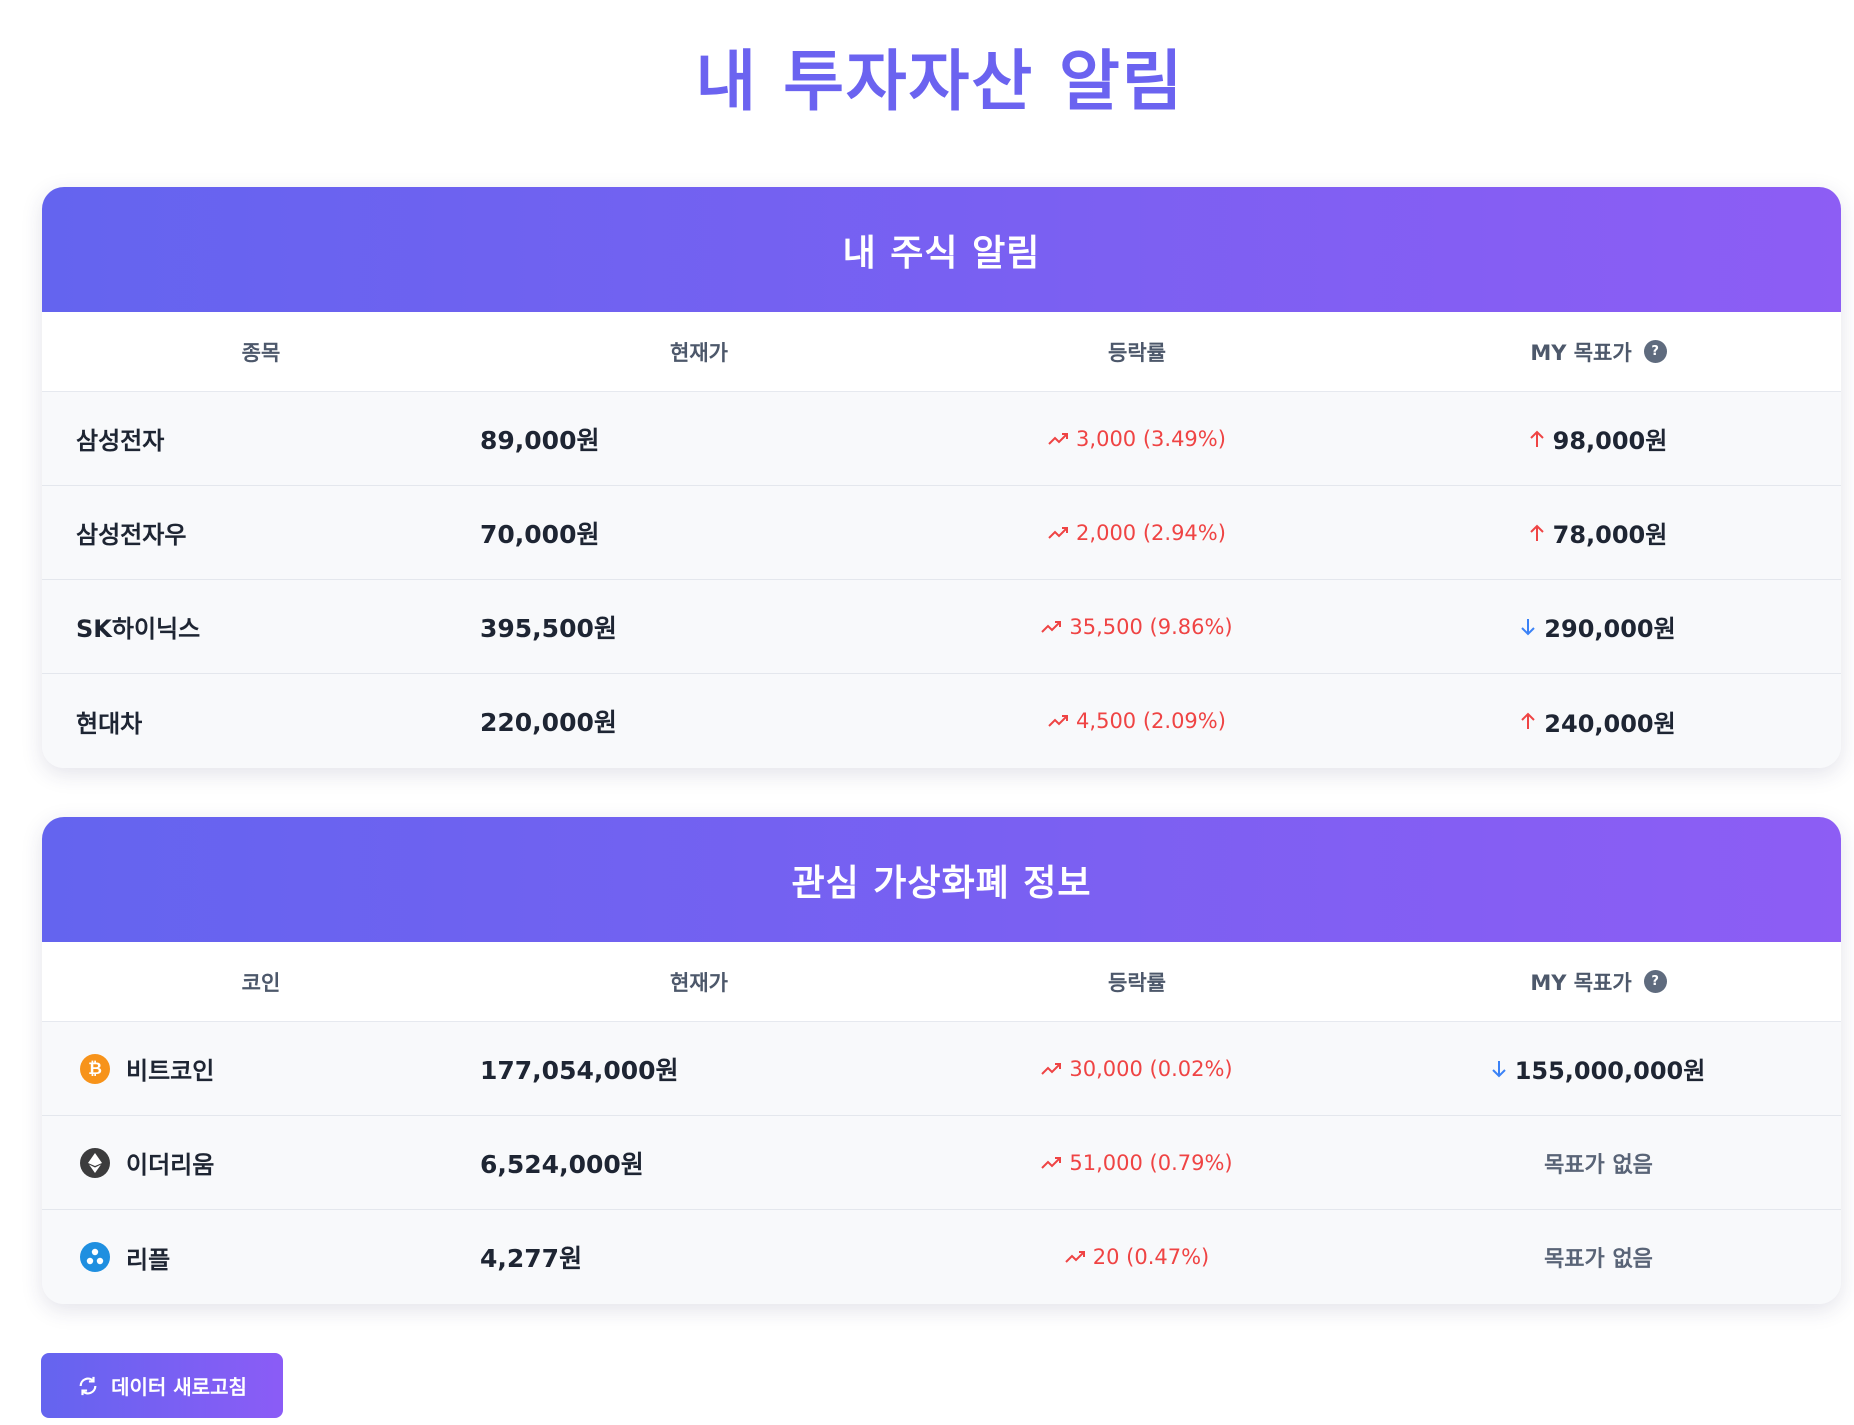 The height and width of the screenshot is (1425, 1854). I want to click on stock-change: 4,500 (2.09%), so click(1137, 721).